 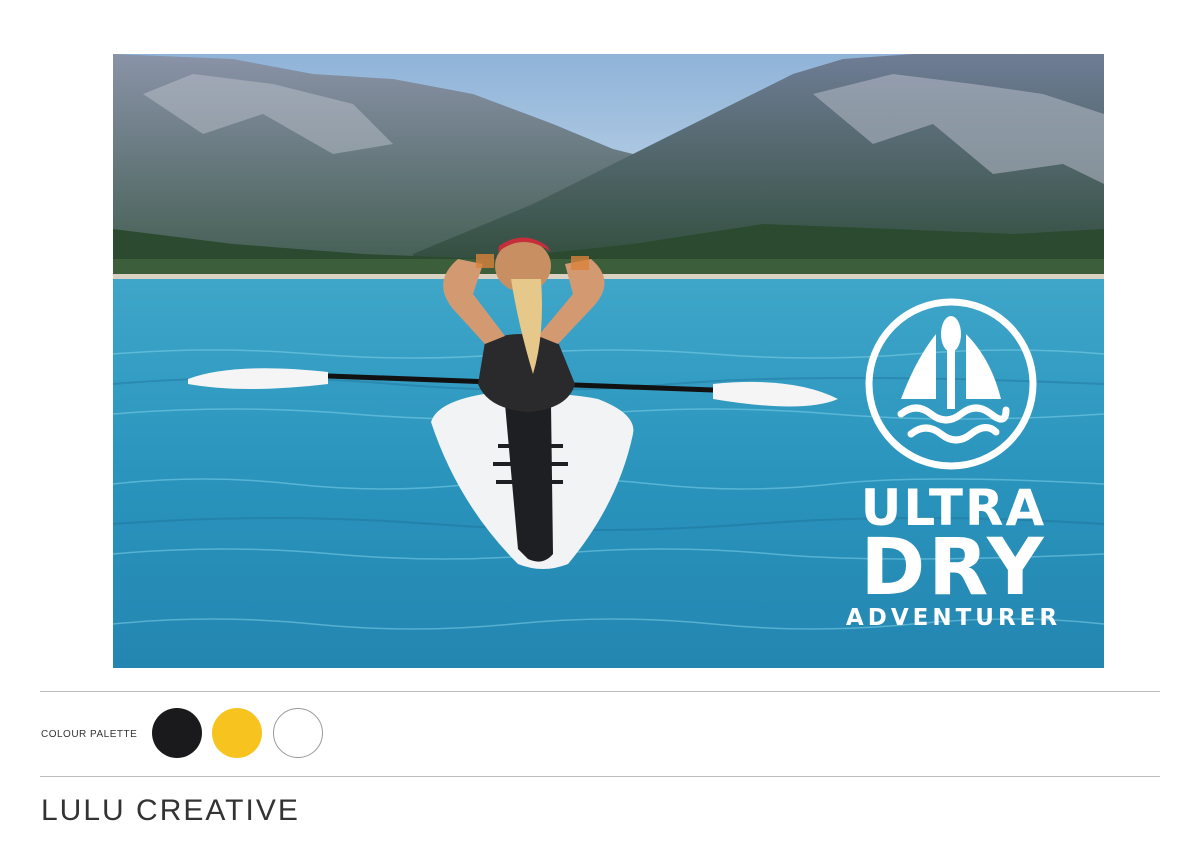 What do you see at coordinates (953, 618) in the screenshot?
I see `brand-line-adventurer: ADVENTURER` at bounding box center [953, 618].